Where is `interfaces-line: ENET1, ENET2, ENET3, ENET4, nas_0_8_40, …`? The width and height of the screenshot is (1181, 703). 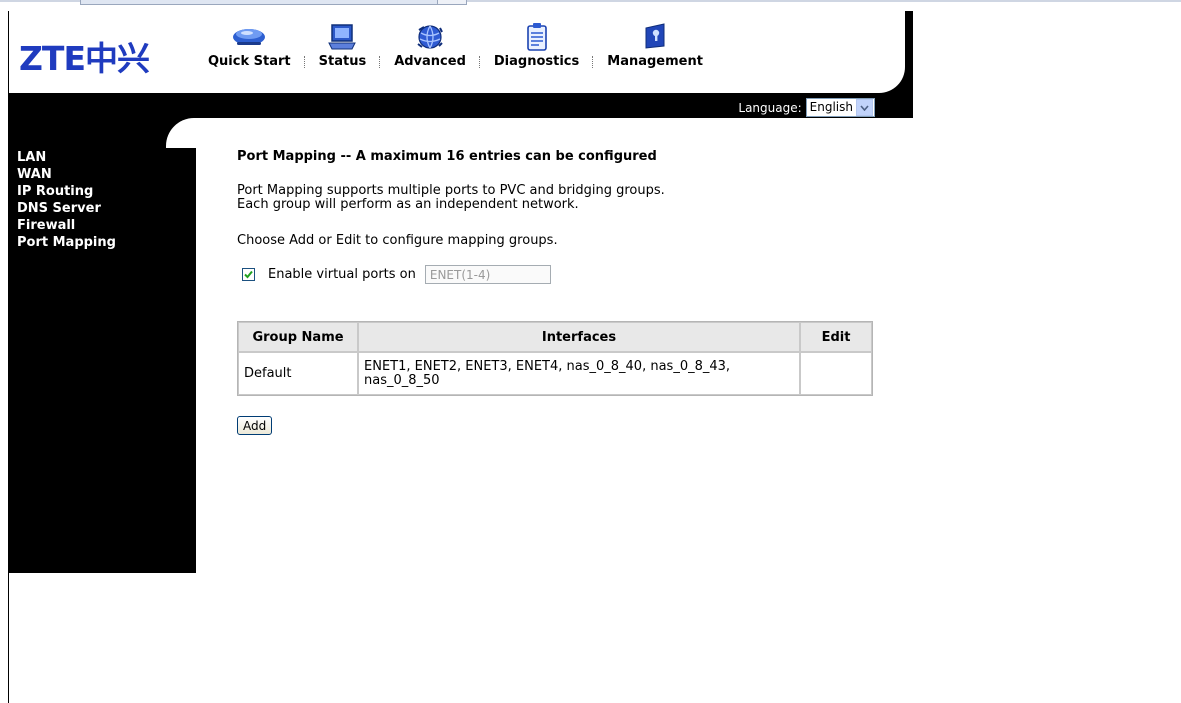
interfaces-line: ENET1, ENET2, ENET3, ENET4, nas_0_8_40, … is located at coordinates (547, 366).